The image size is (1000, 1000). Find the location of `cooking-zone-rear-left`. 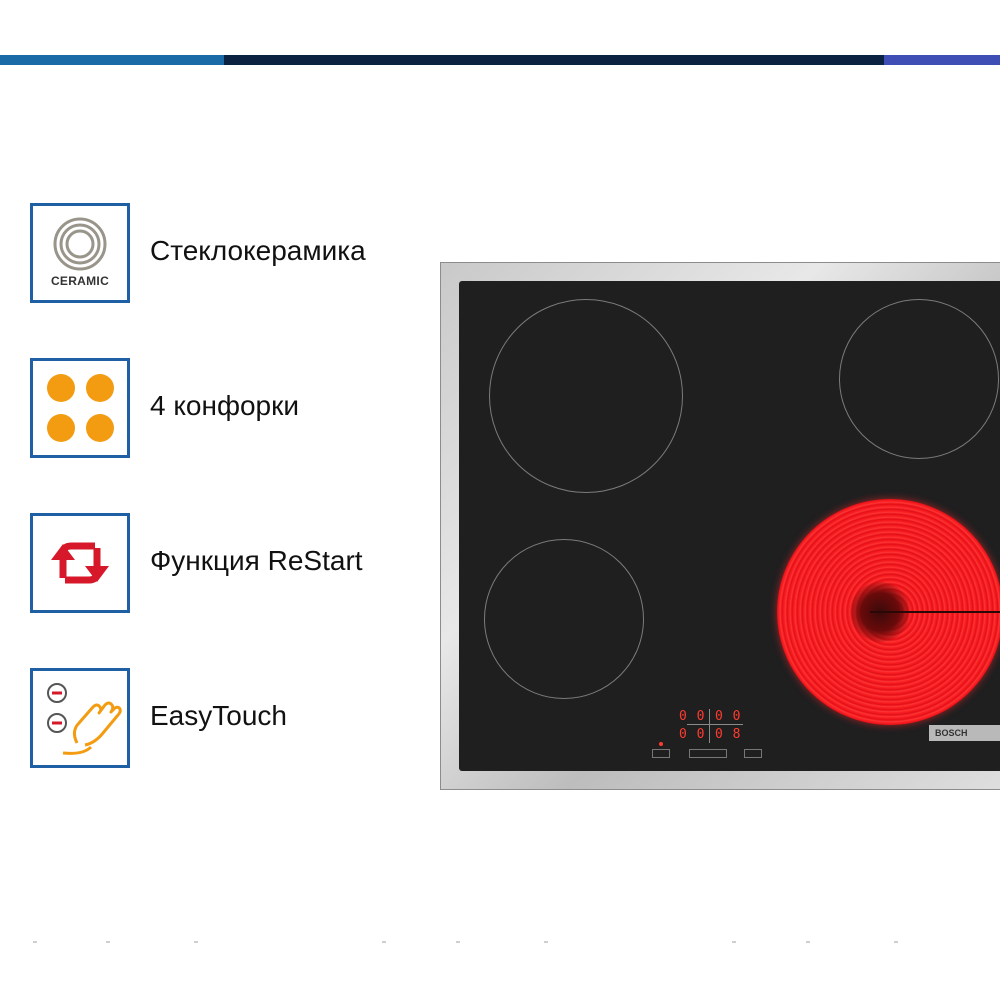

cooking-zone-rear-left is located at coordinates (586, 396).